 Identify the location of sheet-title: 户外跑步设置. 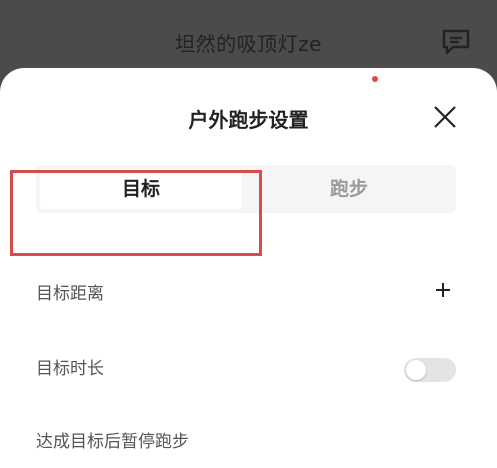
(248, 120).